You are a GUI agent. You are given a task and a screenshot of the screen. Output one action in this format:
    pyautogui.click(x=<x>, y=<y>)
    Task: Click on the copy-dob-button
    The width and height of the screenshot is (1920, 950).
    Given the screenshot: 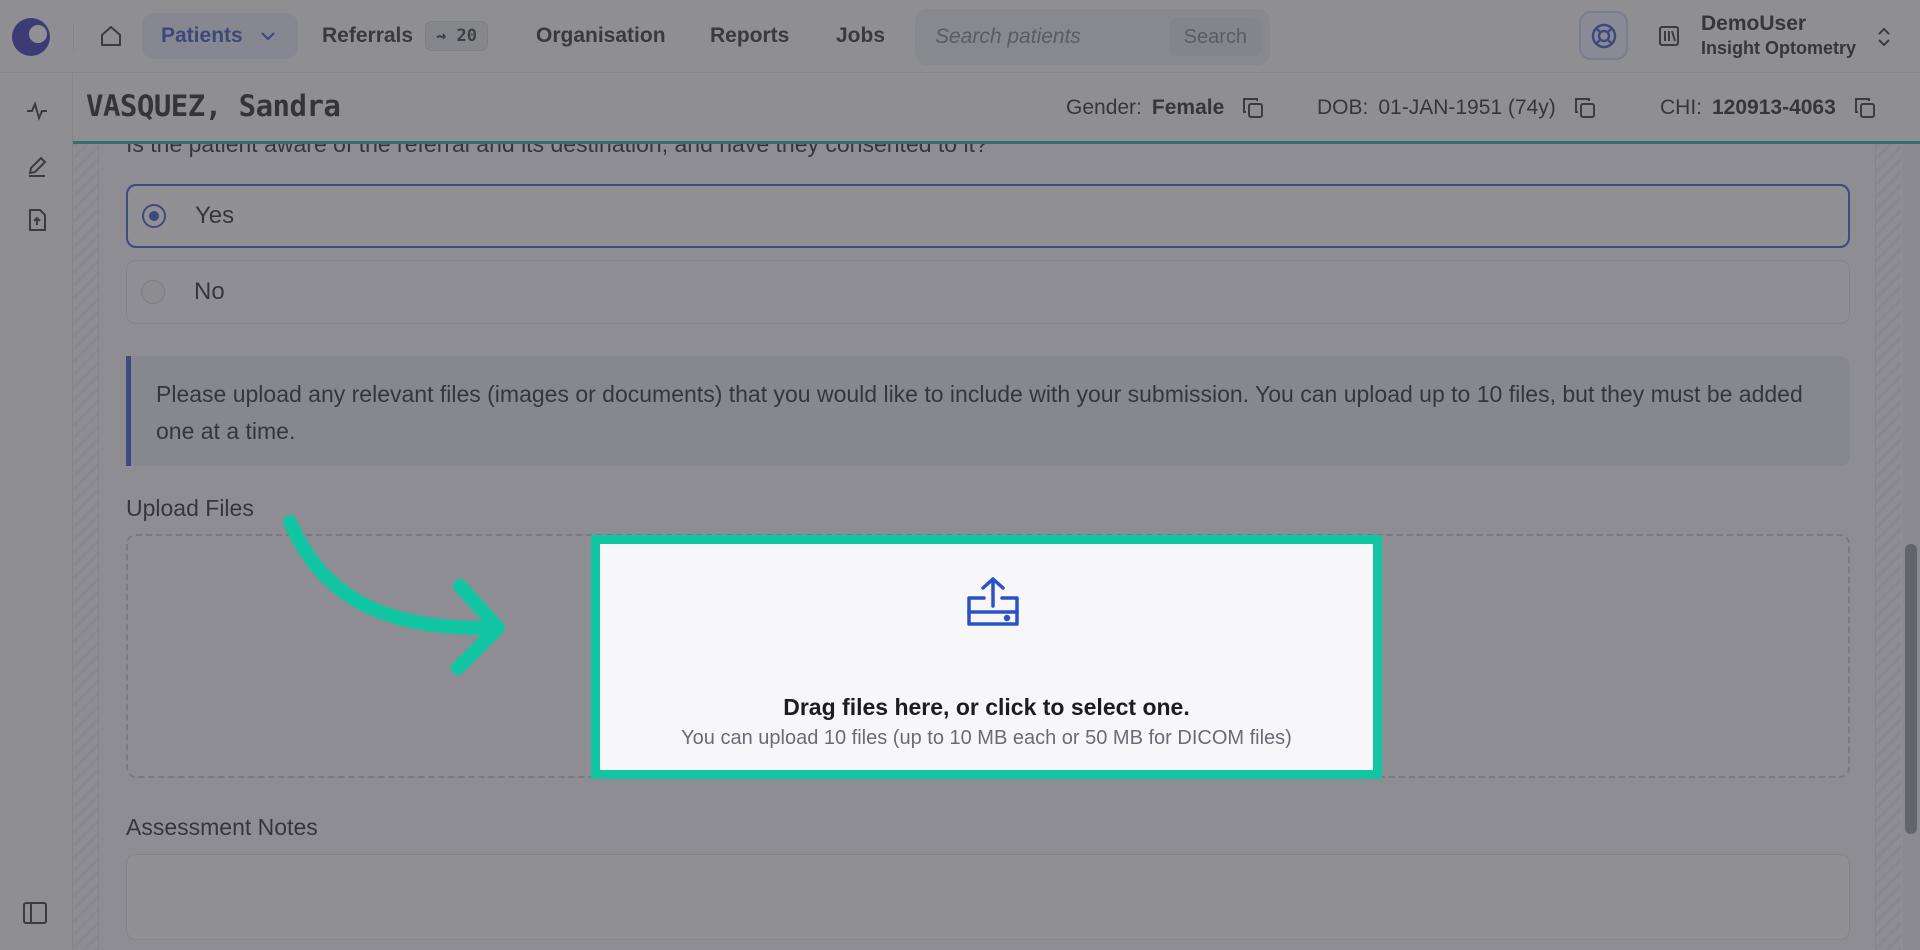 What is the action you would take?
    pyautogui.click(x=1585, y=108)
    